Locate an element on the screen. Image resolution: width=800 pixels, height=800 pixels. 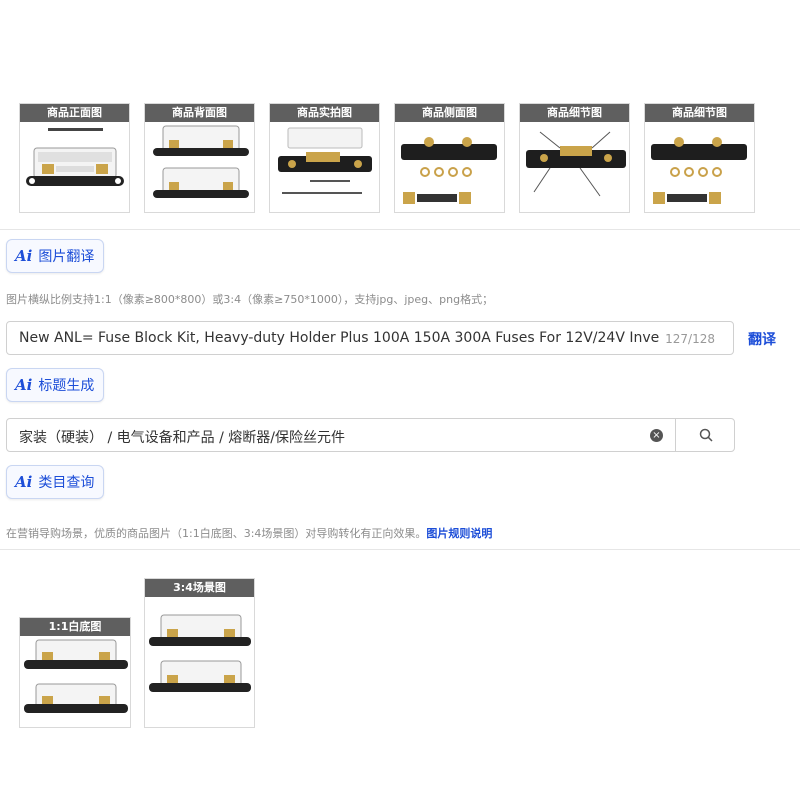
thumbnail-side: 商品侧面图 is located at coordinates (449, 158).